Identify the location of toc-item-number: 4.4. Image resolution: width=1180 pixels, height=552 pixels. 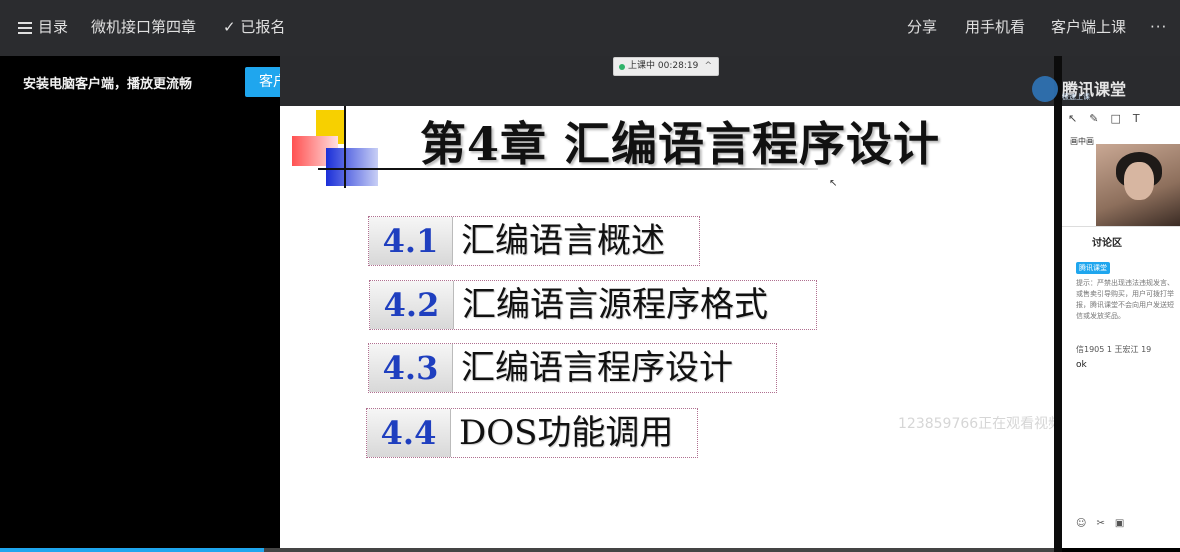
(409, 433).